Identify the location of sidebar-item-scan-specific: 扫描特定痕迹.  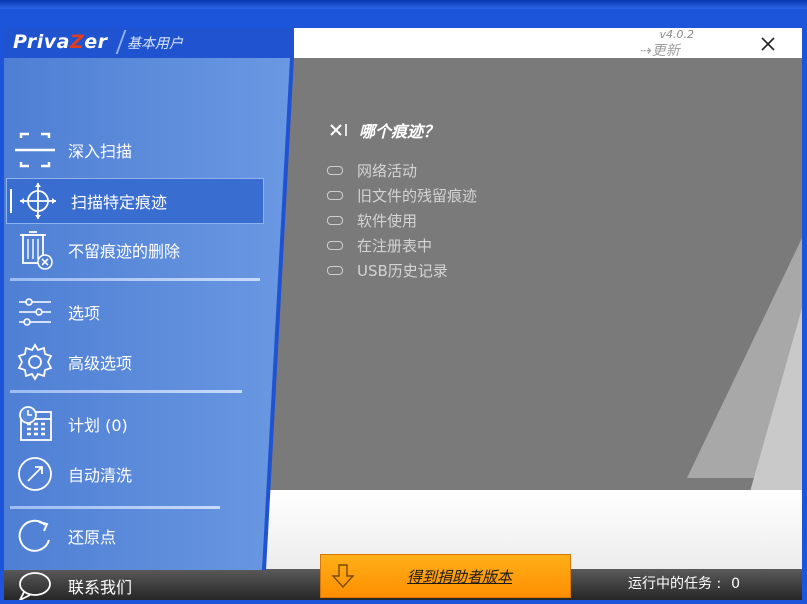
(135, 201).